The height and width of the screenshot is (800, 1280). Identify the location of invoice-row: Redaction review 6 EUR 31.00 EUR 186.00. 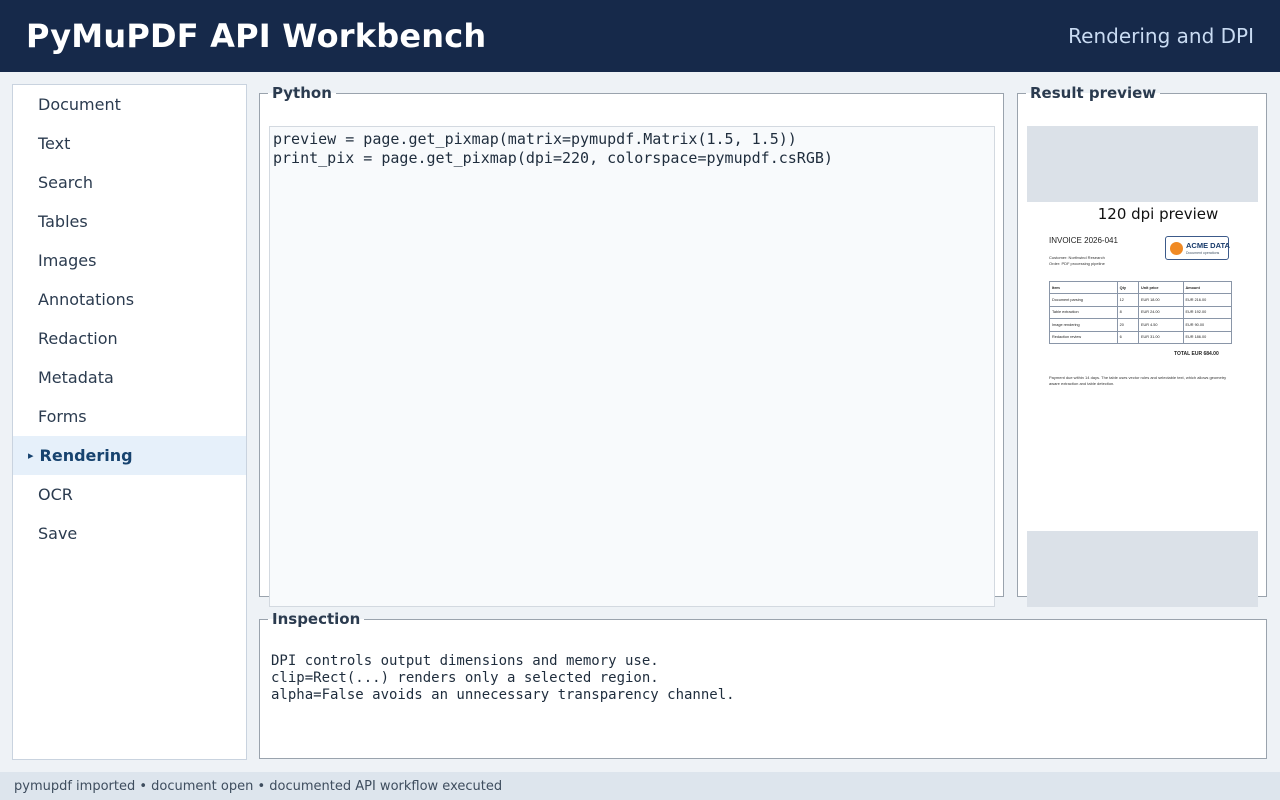
(1140, 337).